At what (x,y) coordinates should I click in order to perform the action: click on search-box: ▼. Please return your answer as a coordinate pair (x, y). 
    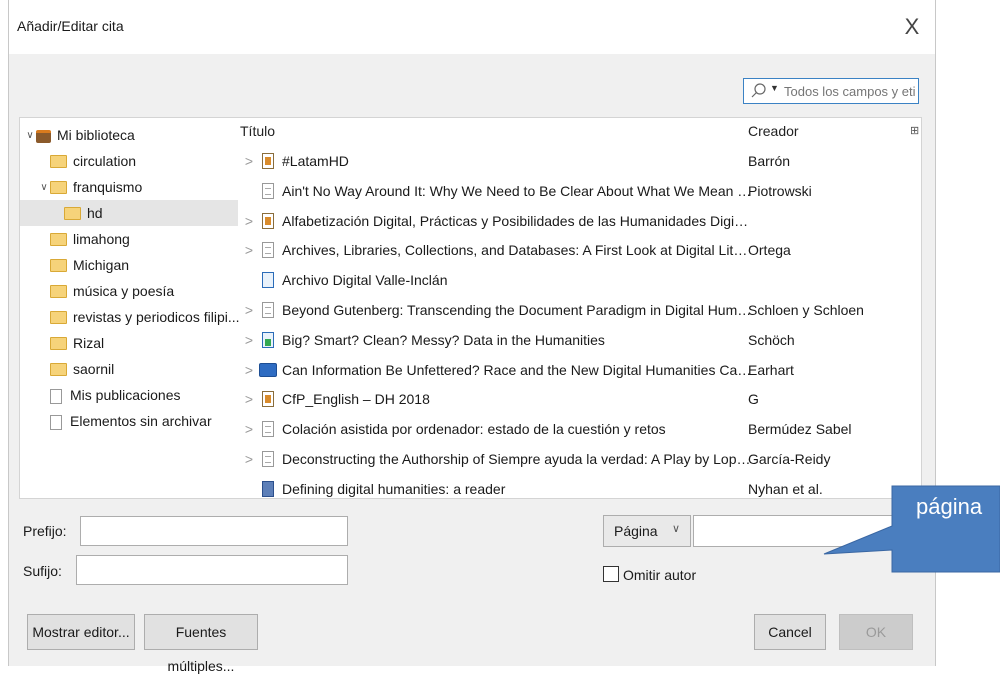
    Looking at the image, I should click on (831, 91).